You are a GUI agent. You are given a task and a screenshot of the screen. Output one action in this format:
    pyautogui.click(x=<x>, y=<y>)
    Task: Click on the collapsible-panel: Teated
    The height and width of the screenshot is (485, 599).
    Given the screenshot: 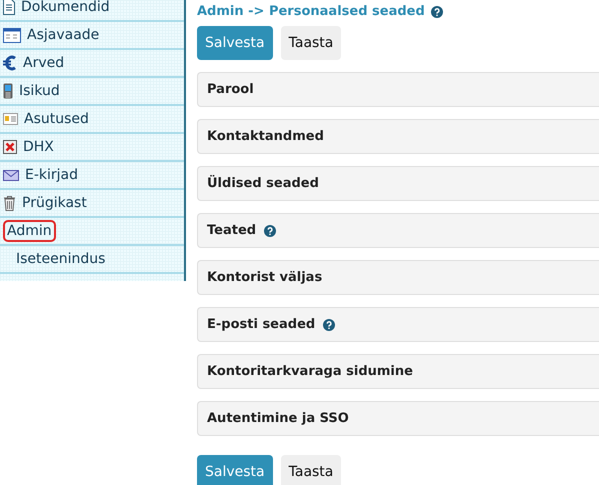 What is the action you would take?
    pyautogui.click(x=398, y=230)
    